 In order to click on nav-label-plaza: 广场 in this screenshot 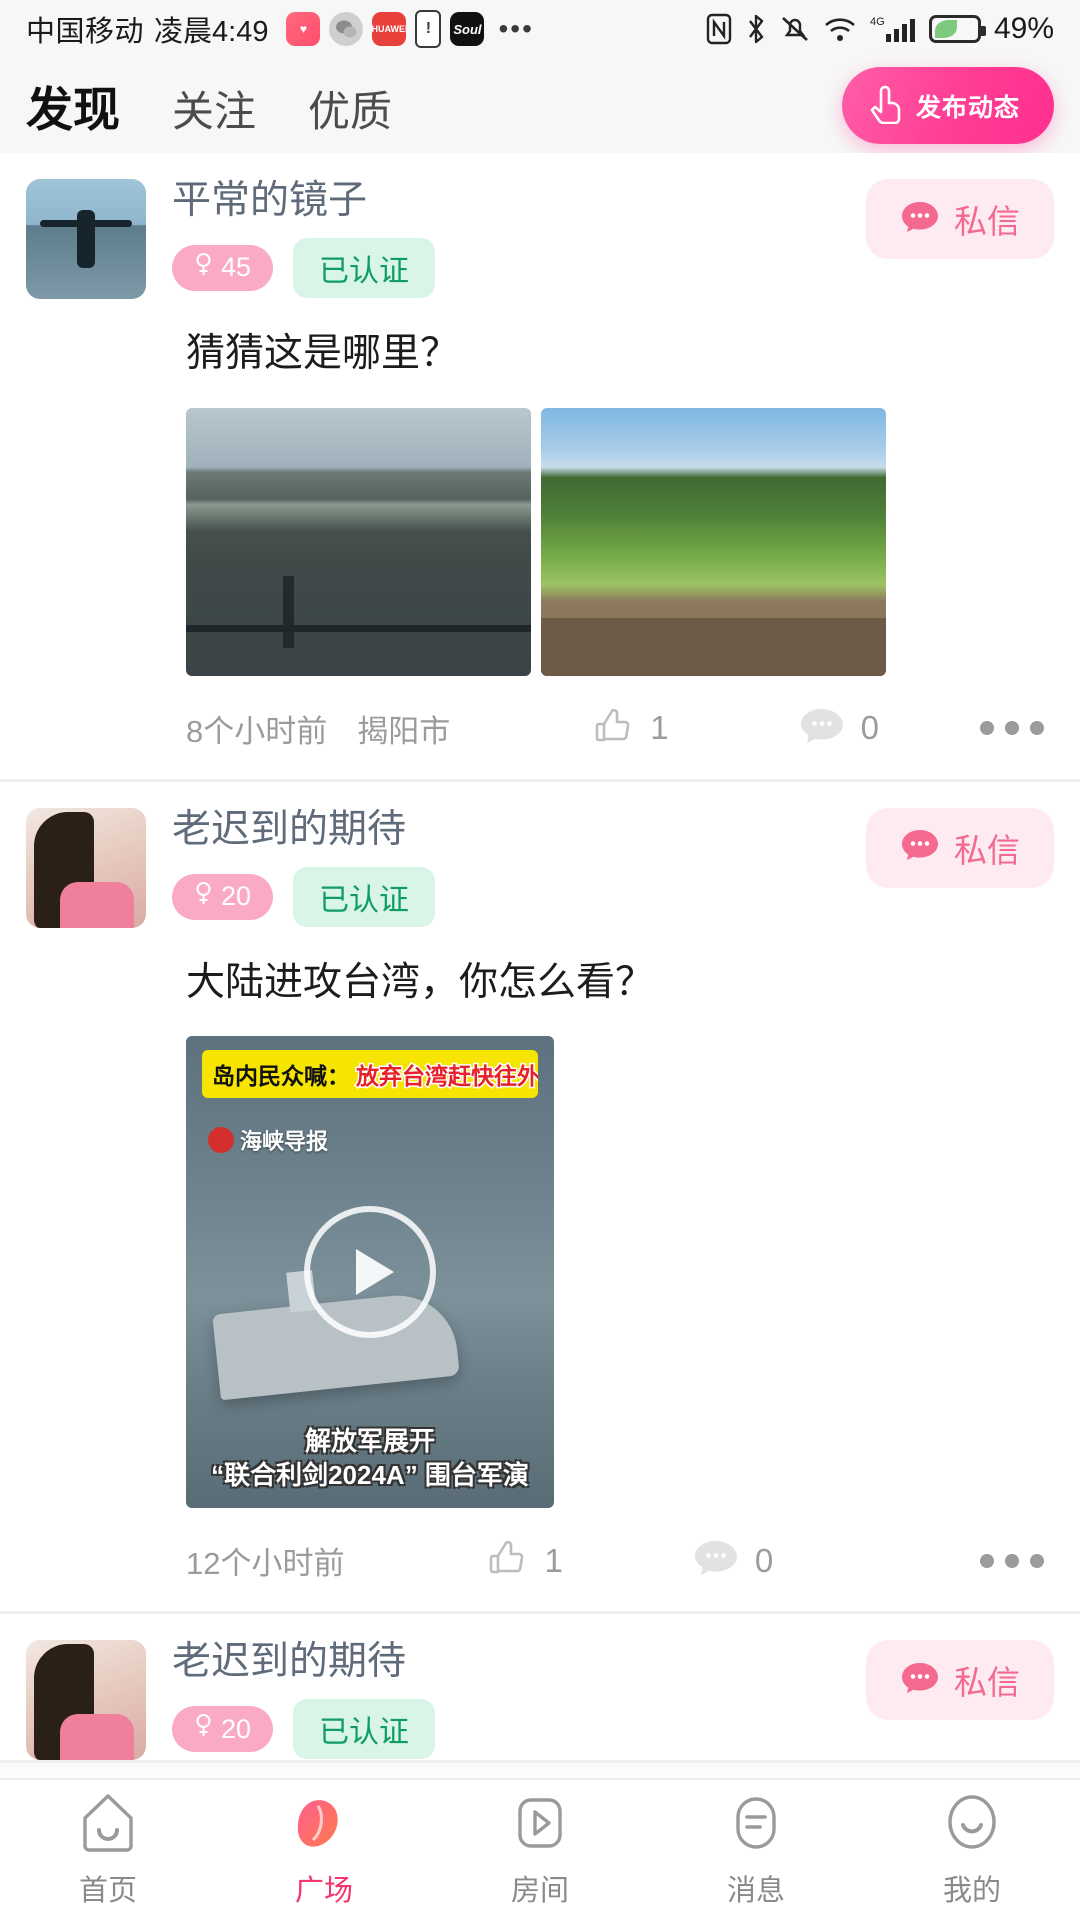, I will do `click(323, 1890)`.